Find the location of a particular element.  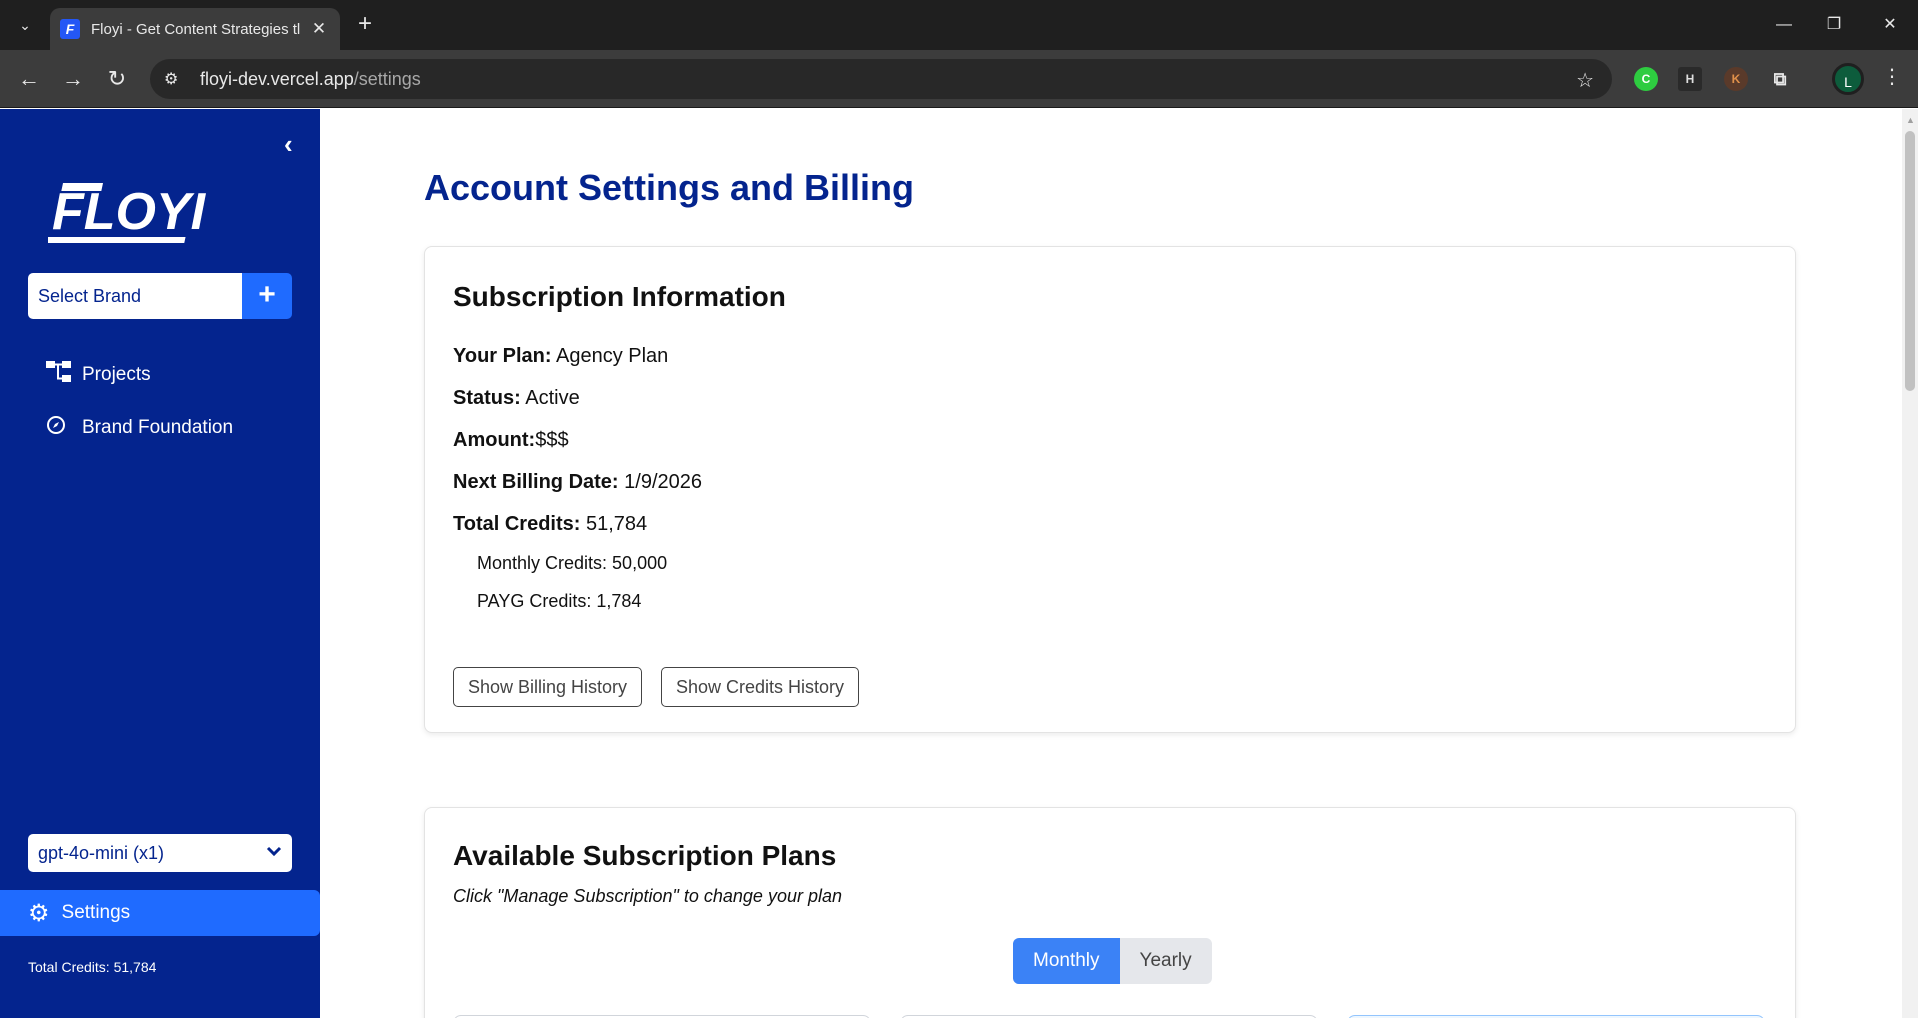

next-billing-info: Next Billing Date: 1/9/2026 is located at coordinates (577, 482).